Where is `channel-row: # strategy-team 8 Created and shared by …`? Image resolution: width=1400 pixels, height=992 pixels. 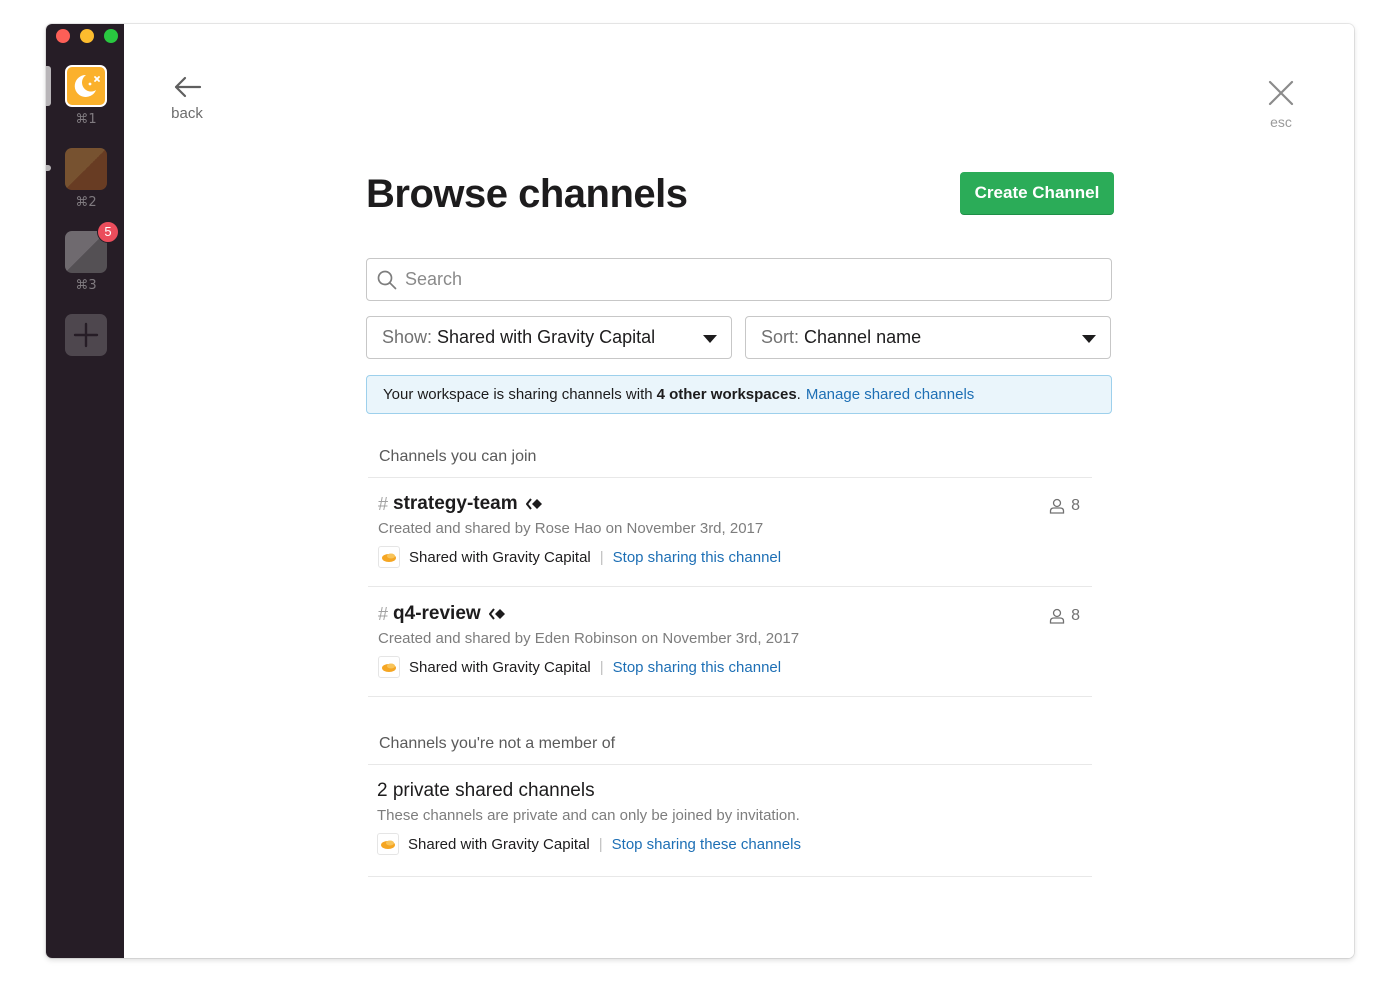 channel-row: # strategy-team 8 Created and shared by … is located at coordinates (734, 530).